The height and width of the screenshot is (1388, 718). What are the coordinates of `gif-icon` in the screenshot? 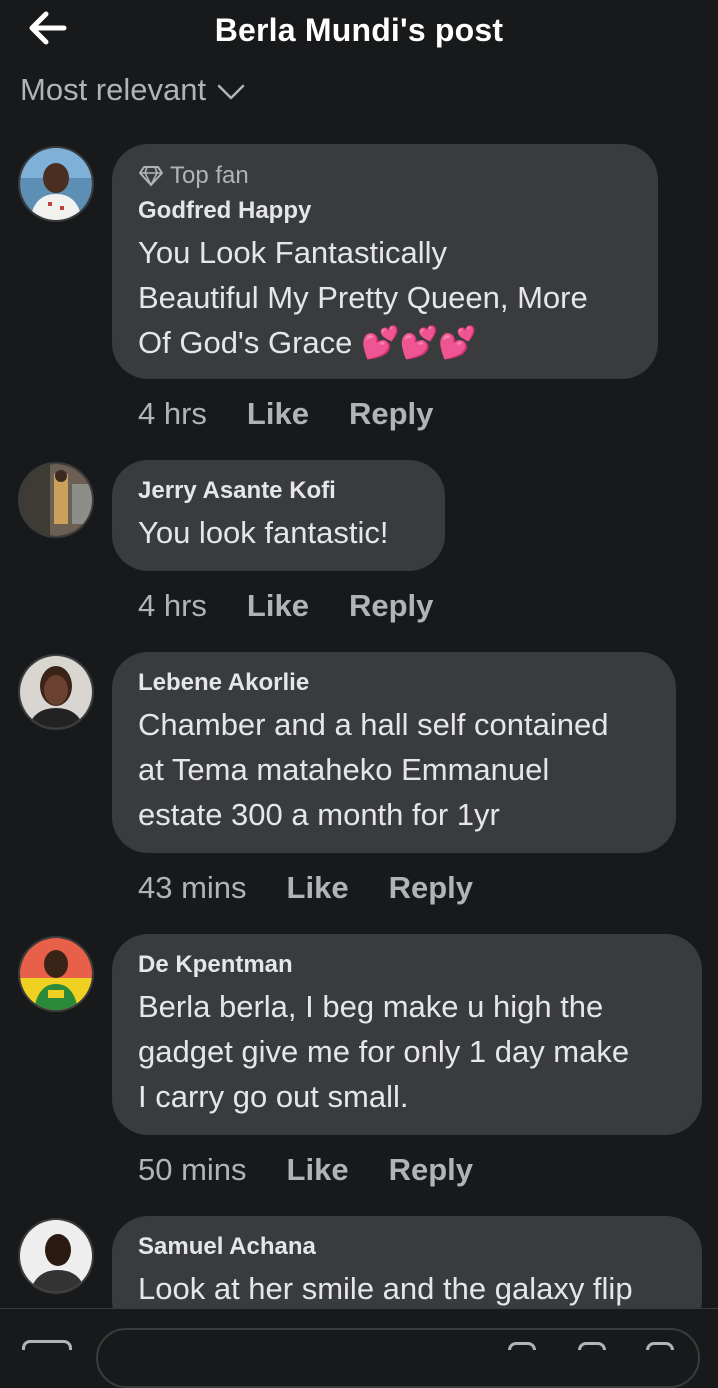 It's located at (522, 1346).